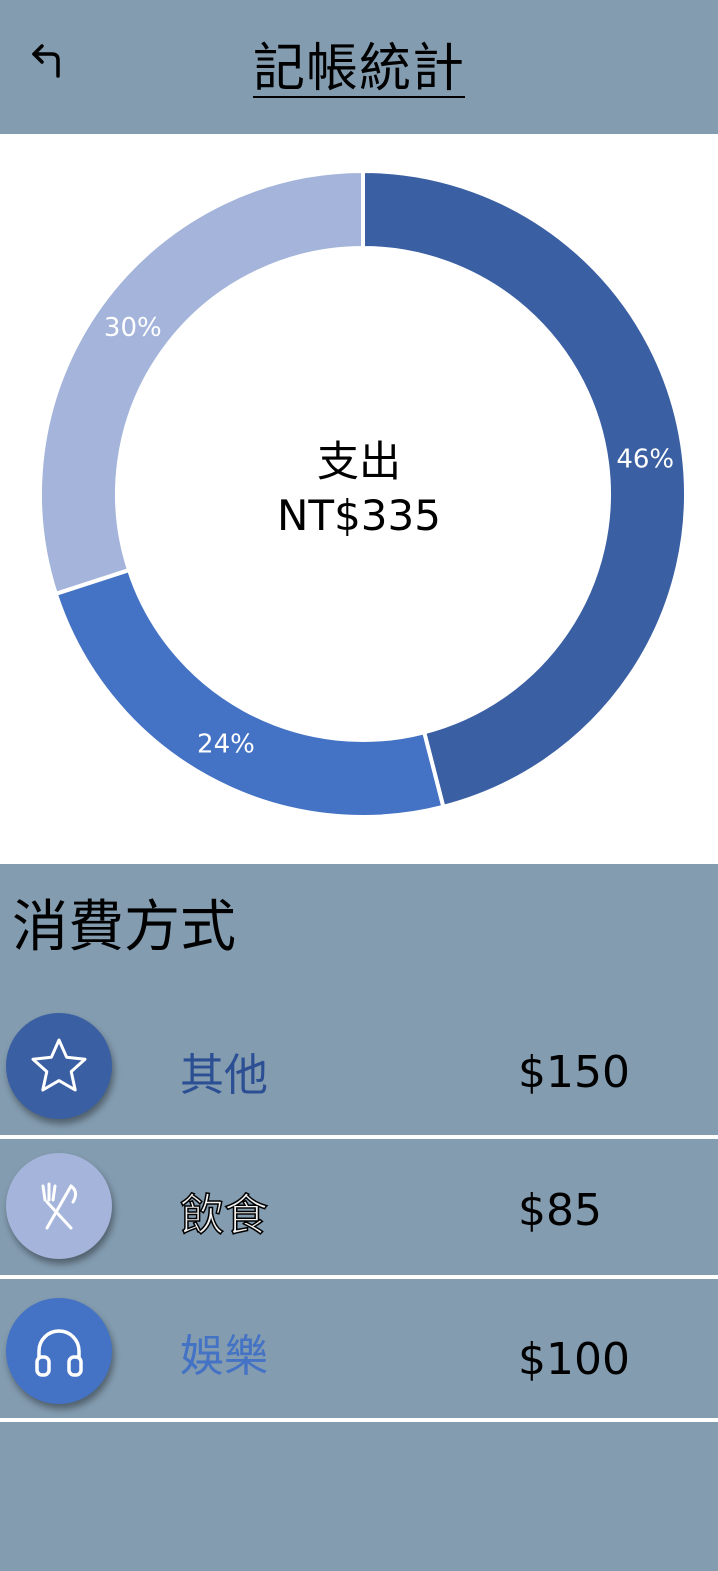  I want to click on category-name: 娛樂, so click(224, 1356).